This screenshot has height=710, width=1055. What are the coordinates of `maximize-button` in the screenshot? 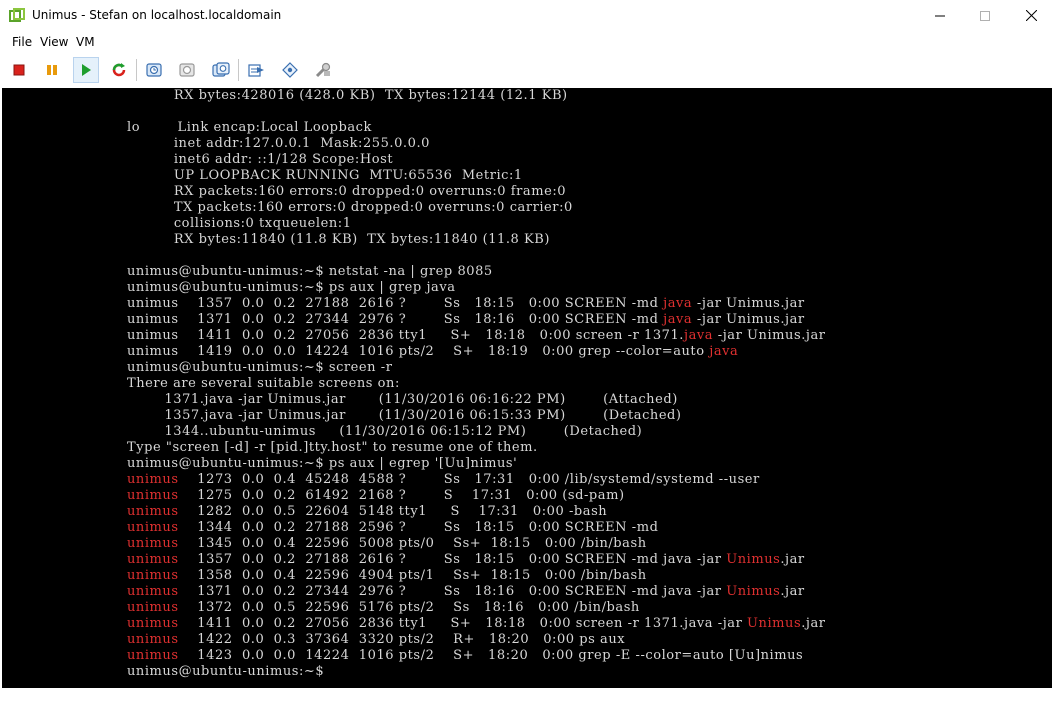 It's located at (985, 15).